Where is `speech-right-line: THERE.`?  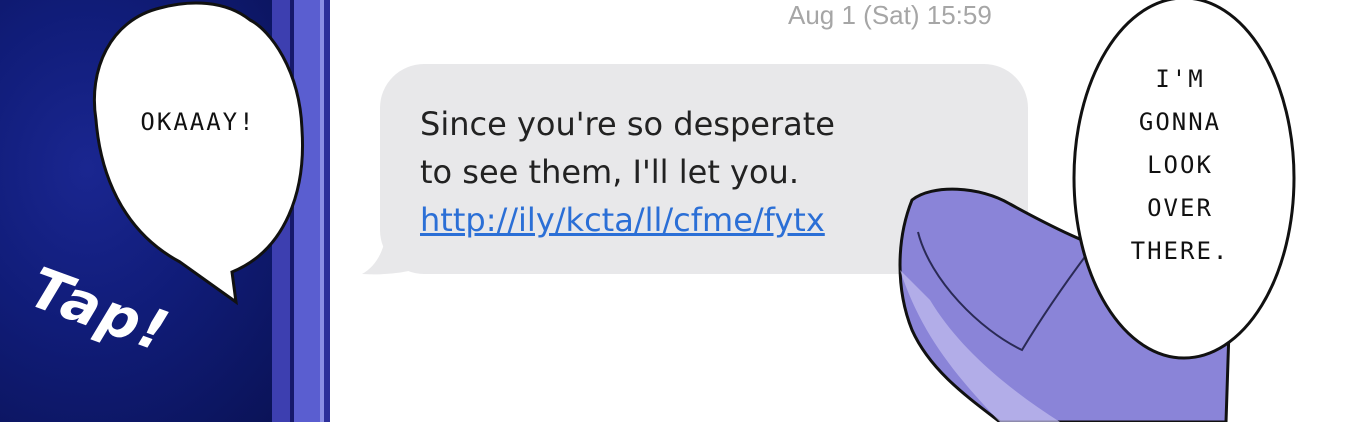
speech-right-line: THERE. is located at coordinates (1180, 251).